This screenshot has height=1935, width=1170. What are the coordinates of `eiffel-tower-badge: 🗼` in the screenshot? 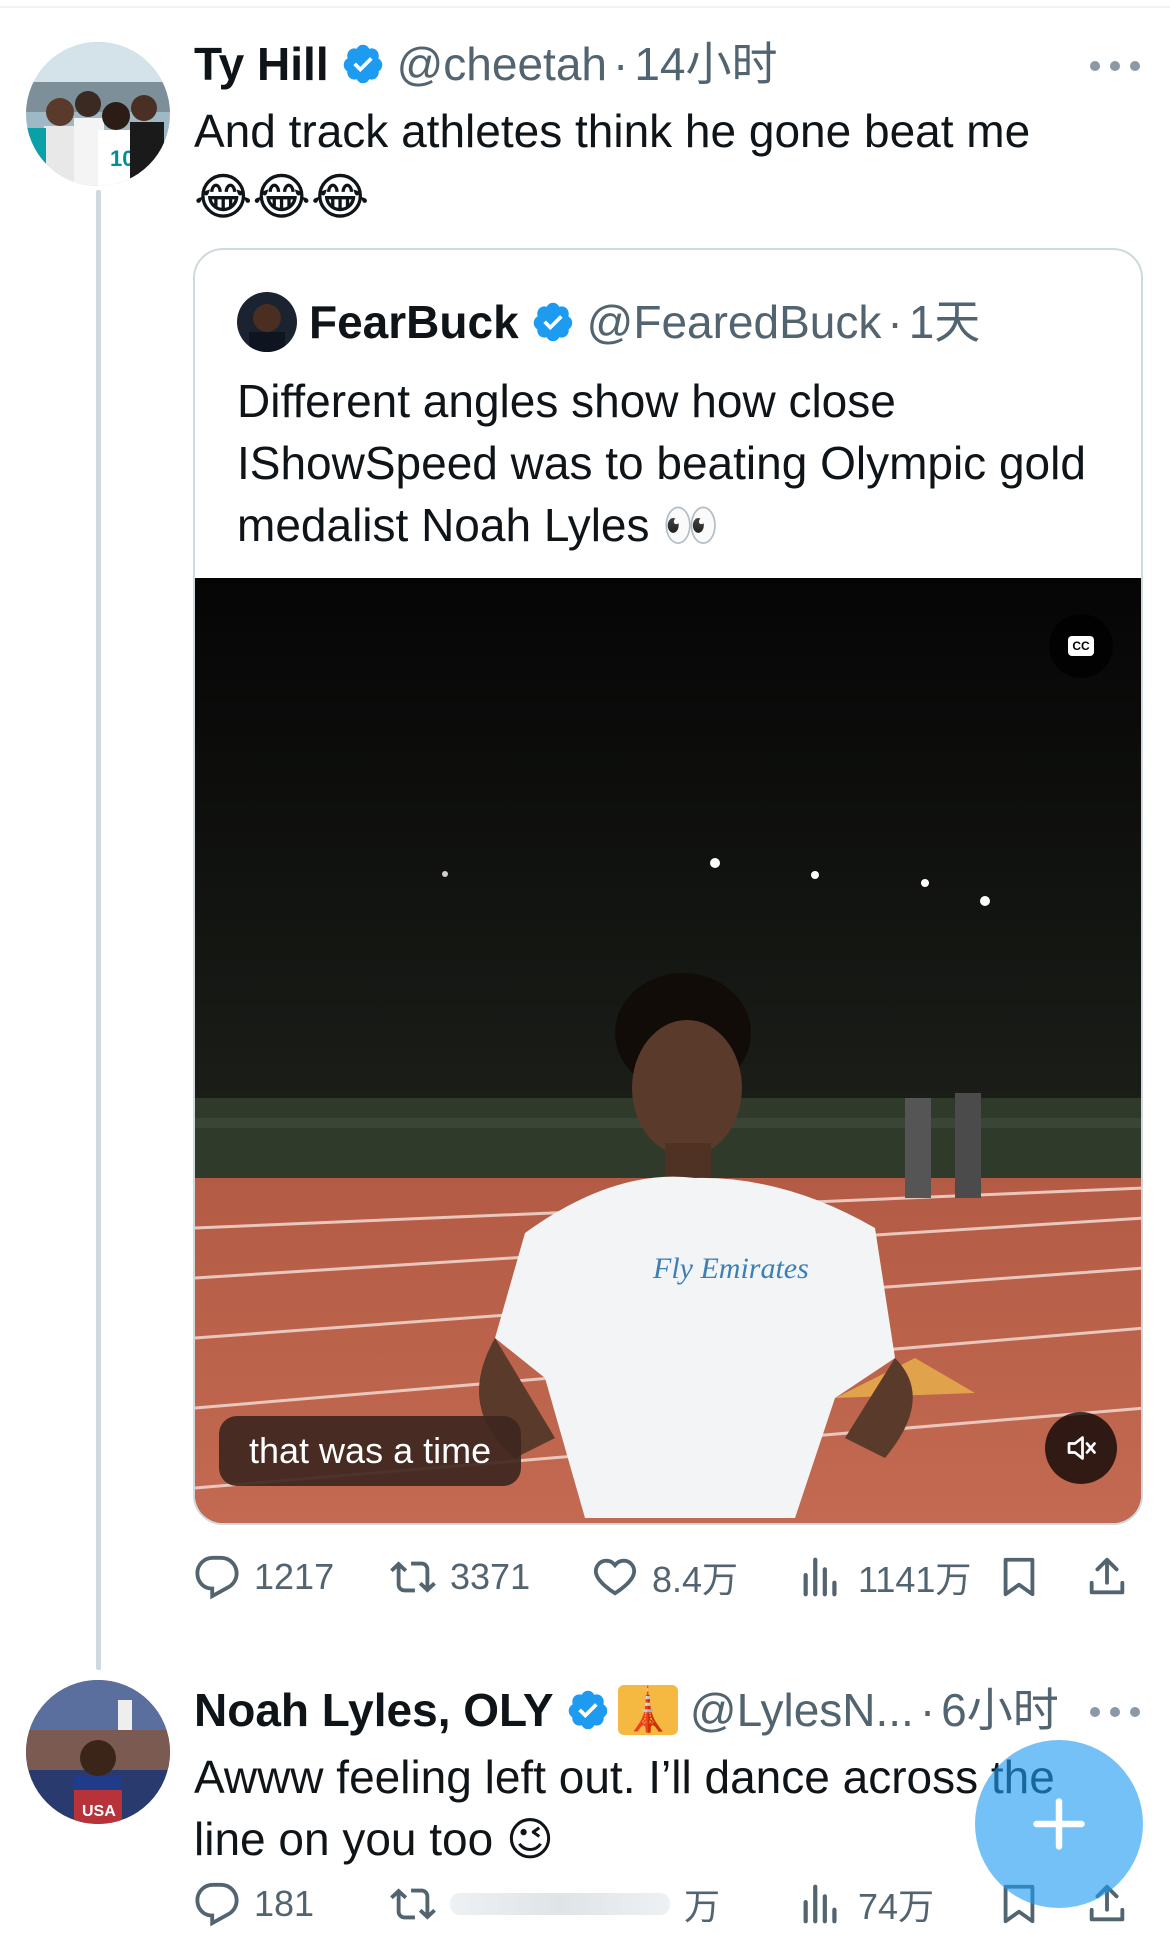 It's located at (647, 1710).